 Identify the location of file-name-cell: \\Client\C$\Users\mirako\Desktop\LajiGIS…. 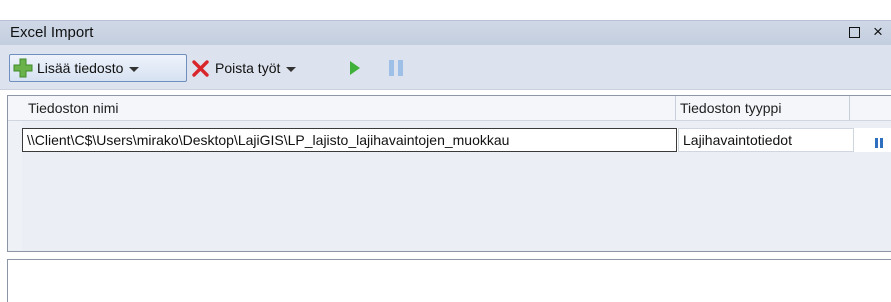
(349, 140).